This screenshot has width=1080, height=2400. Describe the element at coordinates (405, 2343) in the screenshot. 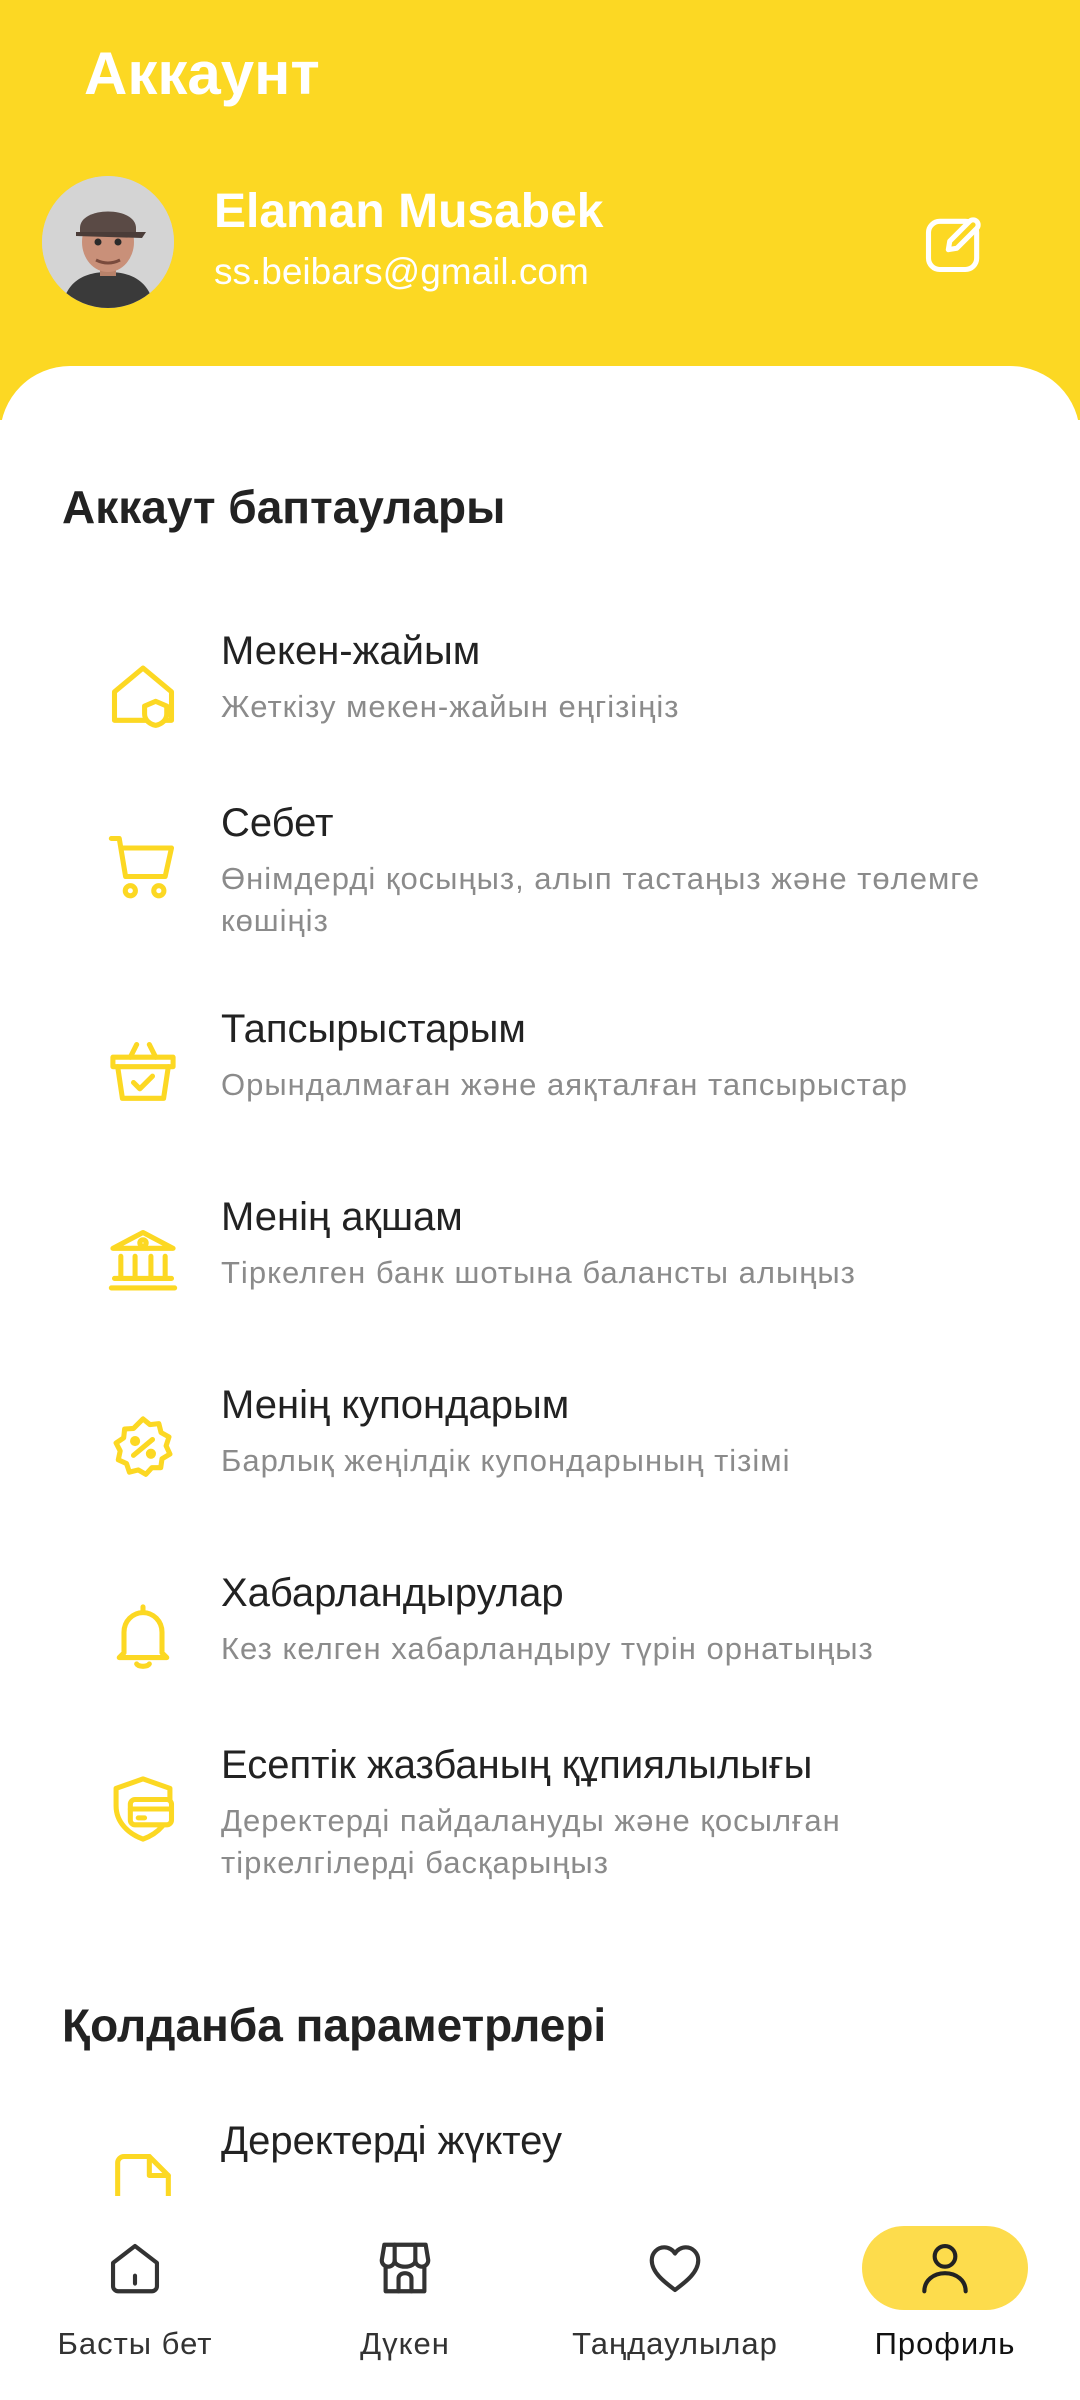

I see `nav-label-shop: Дүкен` at that location.